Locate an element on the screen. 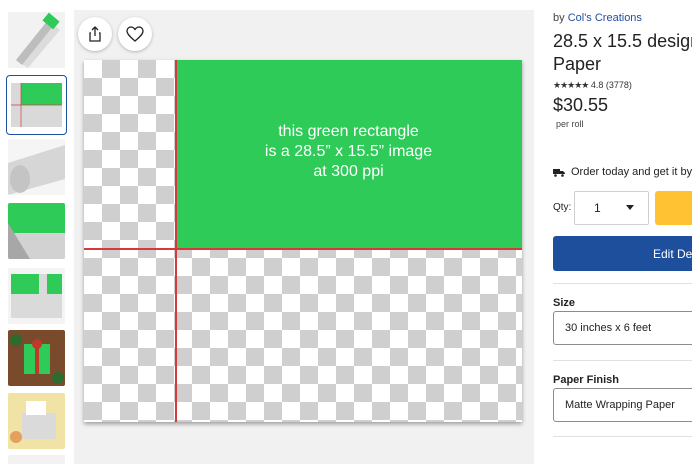 The width and height of the screenshot is (692, 464). add-to-cart-button is located at coordinates (673, 208).